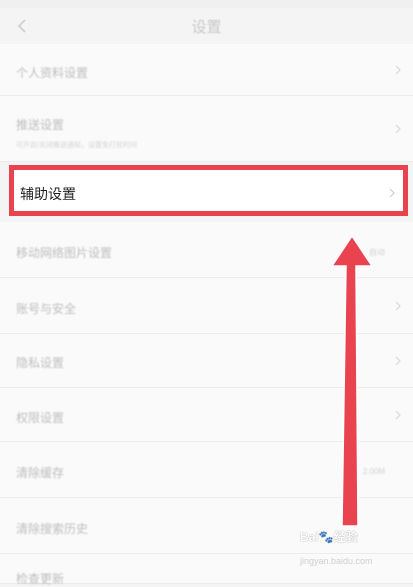 This screenshot has height=587, width=413. I want to click on nav-bar: 设置, so click(206, 26).